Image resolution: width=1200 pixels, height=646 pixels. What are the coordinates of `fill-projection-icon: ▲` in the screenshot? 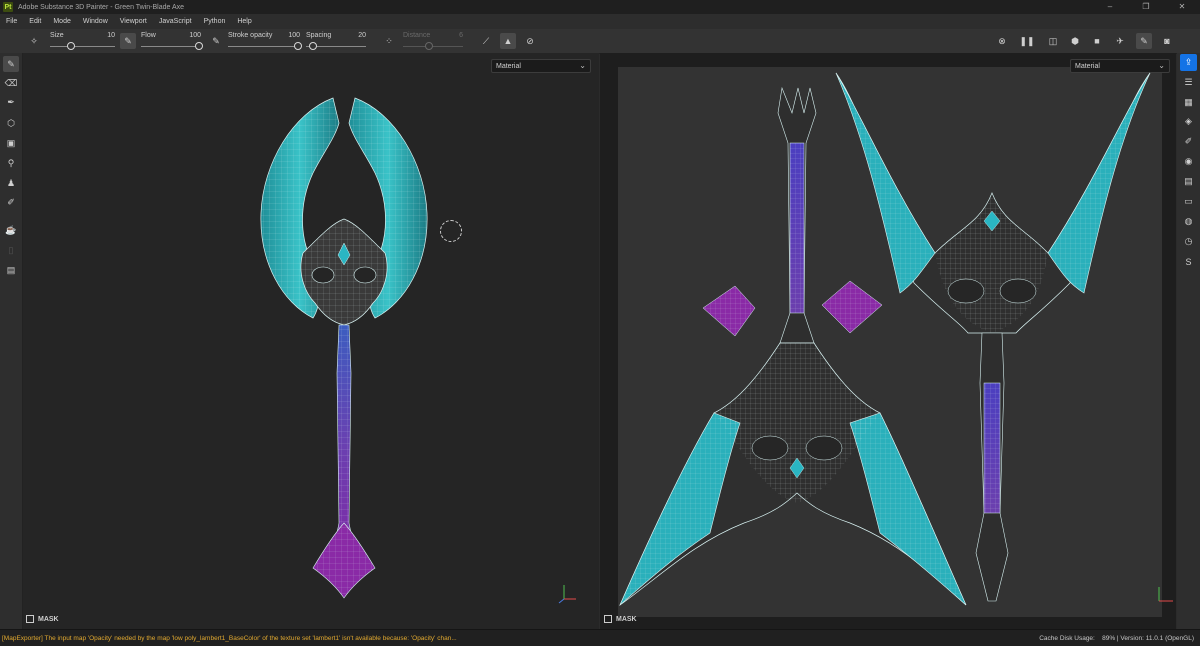 It's located at (508, 41).